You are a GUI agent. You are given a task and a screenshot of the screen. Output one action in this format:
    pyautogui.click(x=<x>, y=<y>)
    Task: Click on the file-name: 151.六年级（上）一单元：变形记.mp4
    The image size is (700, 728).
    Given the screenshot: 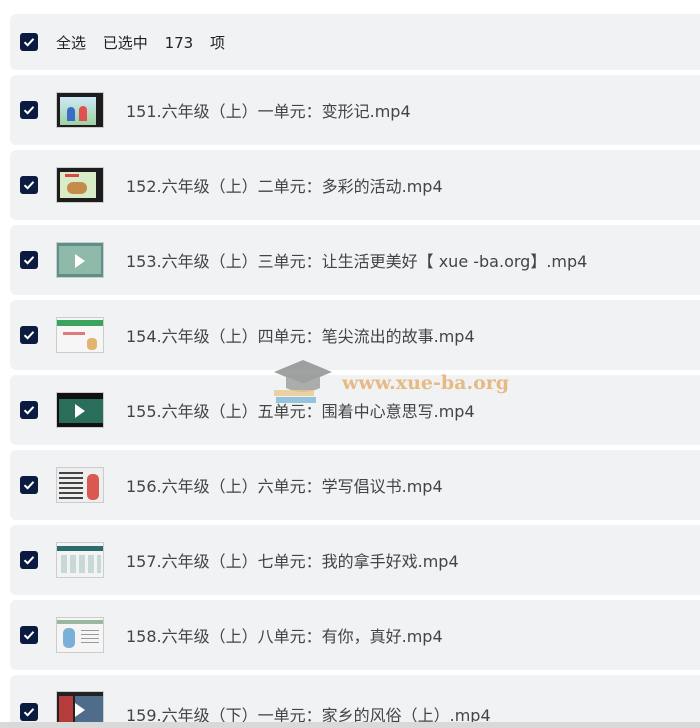 What is the action you would take?
    pyautogui.click(x=268, y=110)
    